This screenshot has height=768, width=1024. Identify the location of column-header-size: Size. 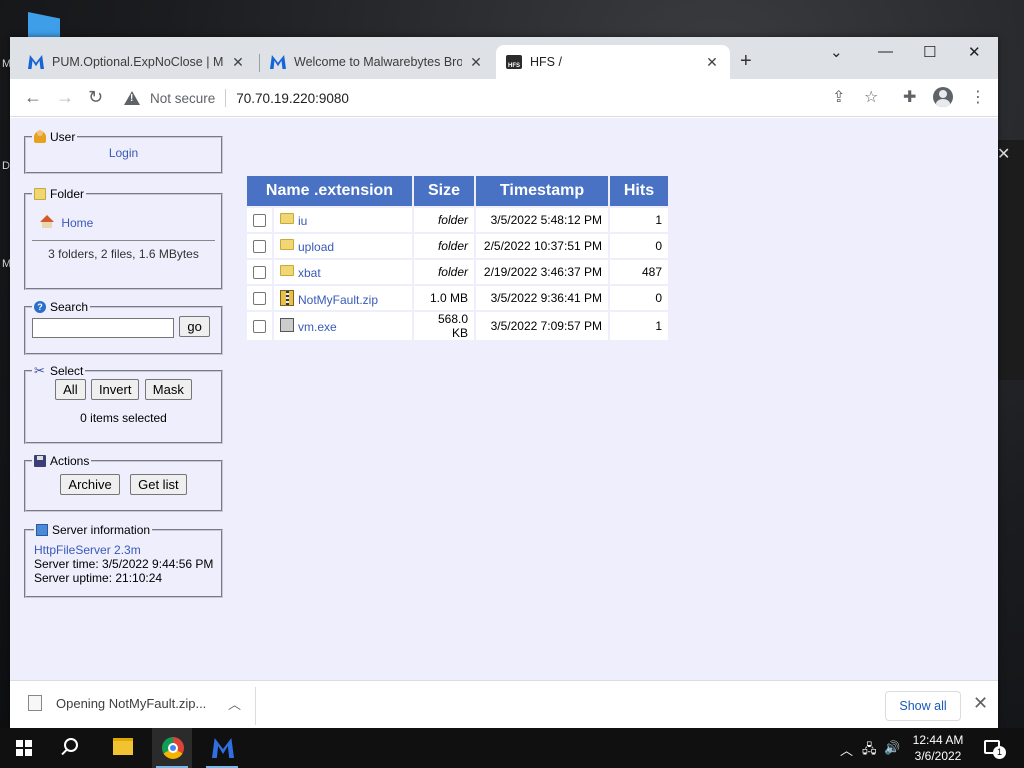
(444, 191).